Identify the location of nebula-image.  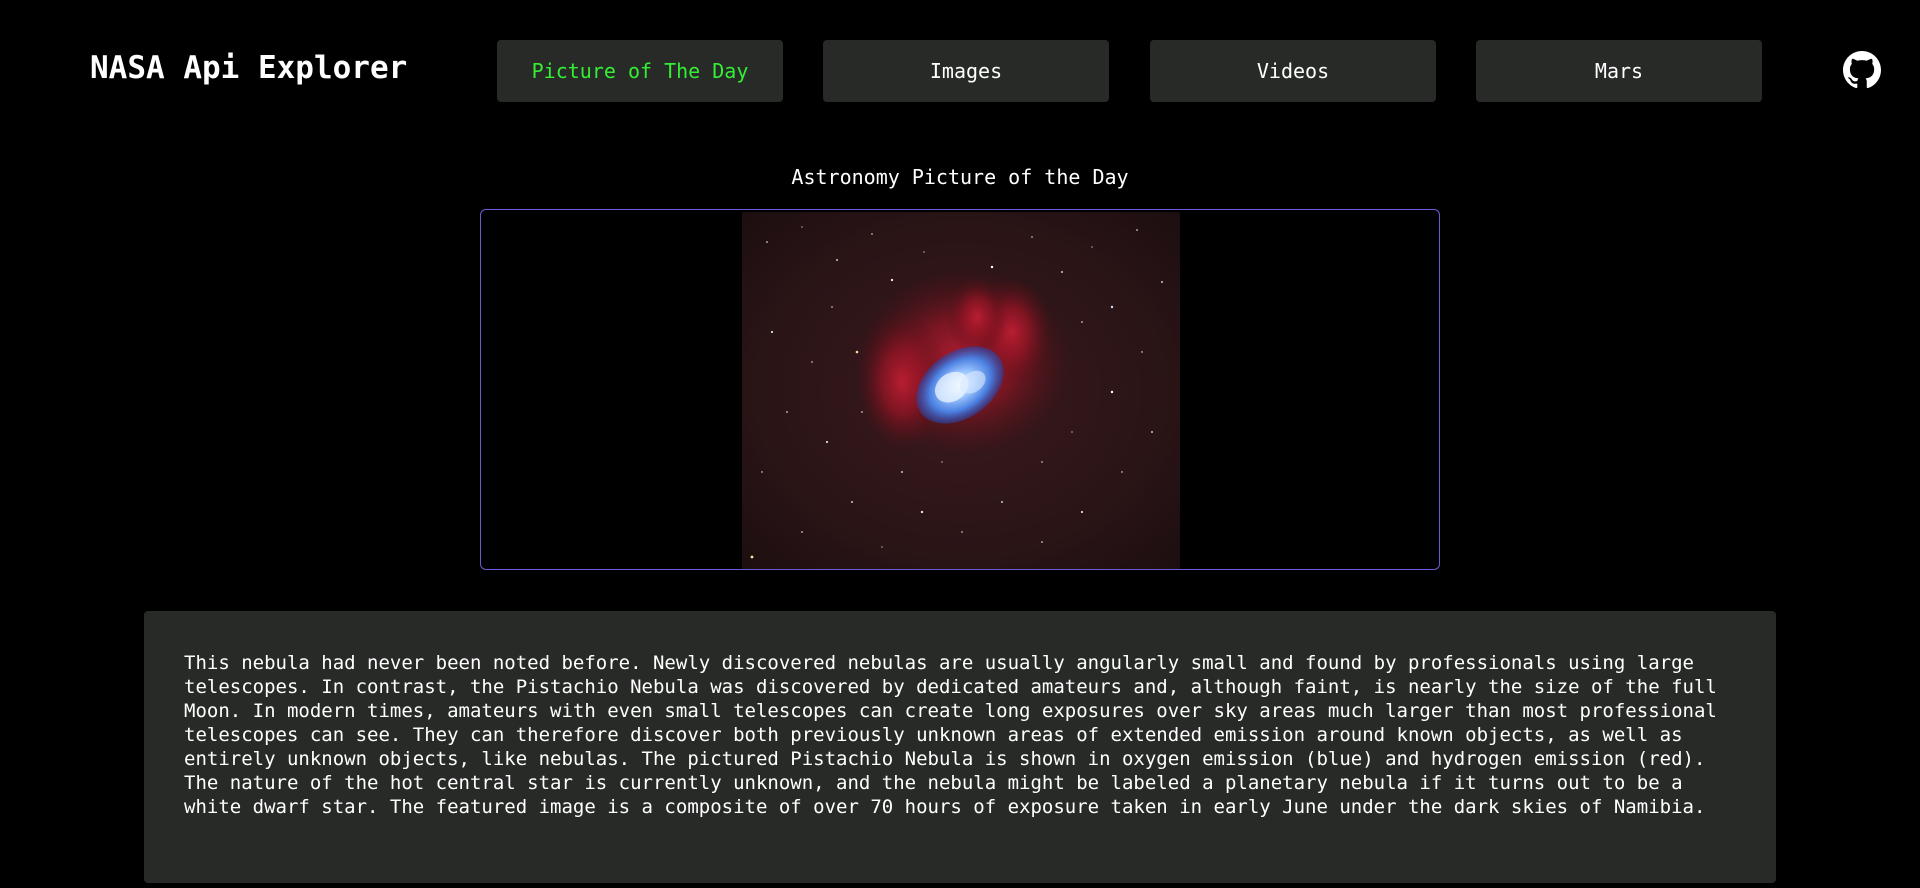
(961, 390).